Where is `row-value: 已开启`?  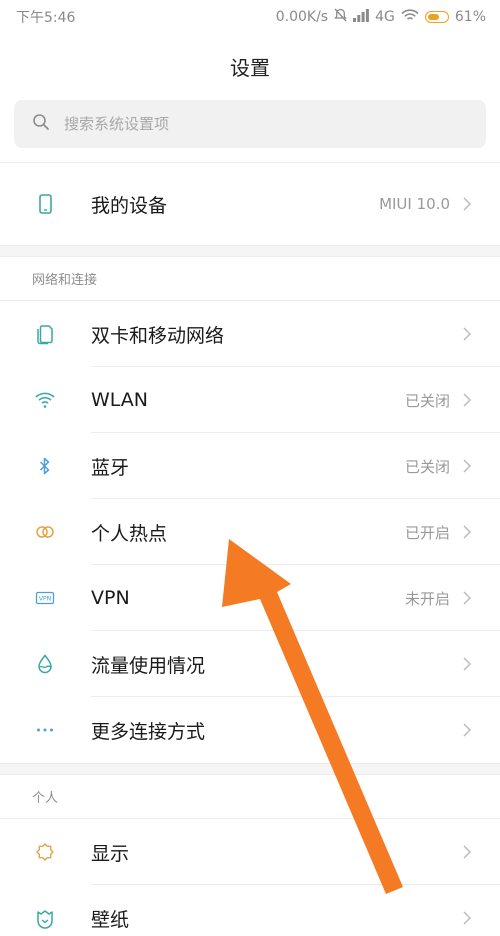
row-value: 已开启 is located at coordinates (427, 532).